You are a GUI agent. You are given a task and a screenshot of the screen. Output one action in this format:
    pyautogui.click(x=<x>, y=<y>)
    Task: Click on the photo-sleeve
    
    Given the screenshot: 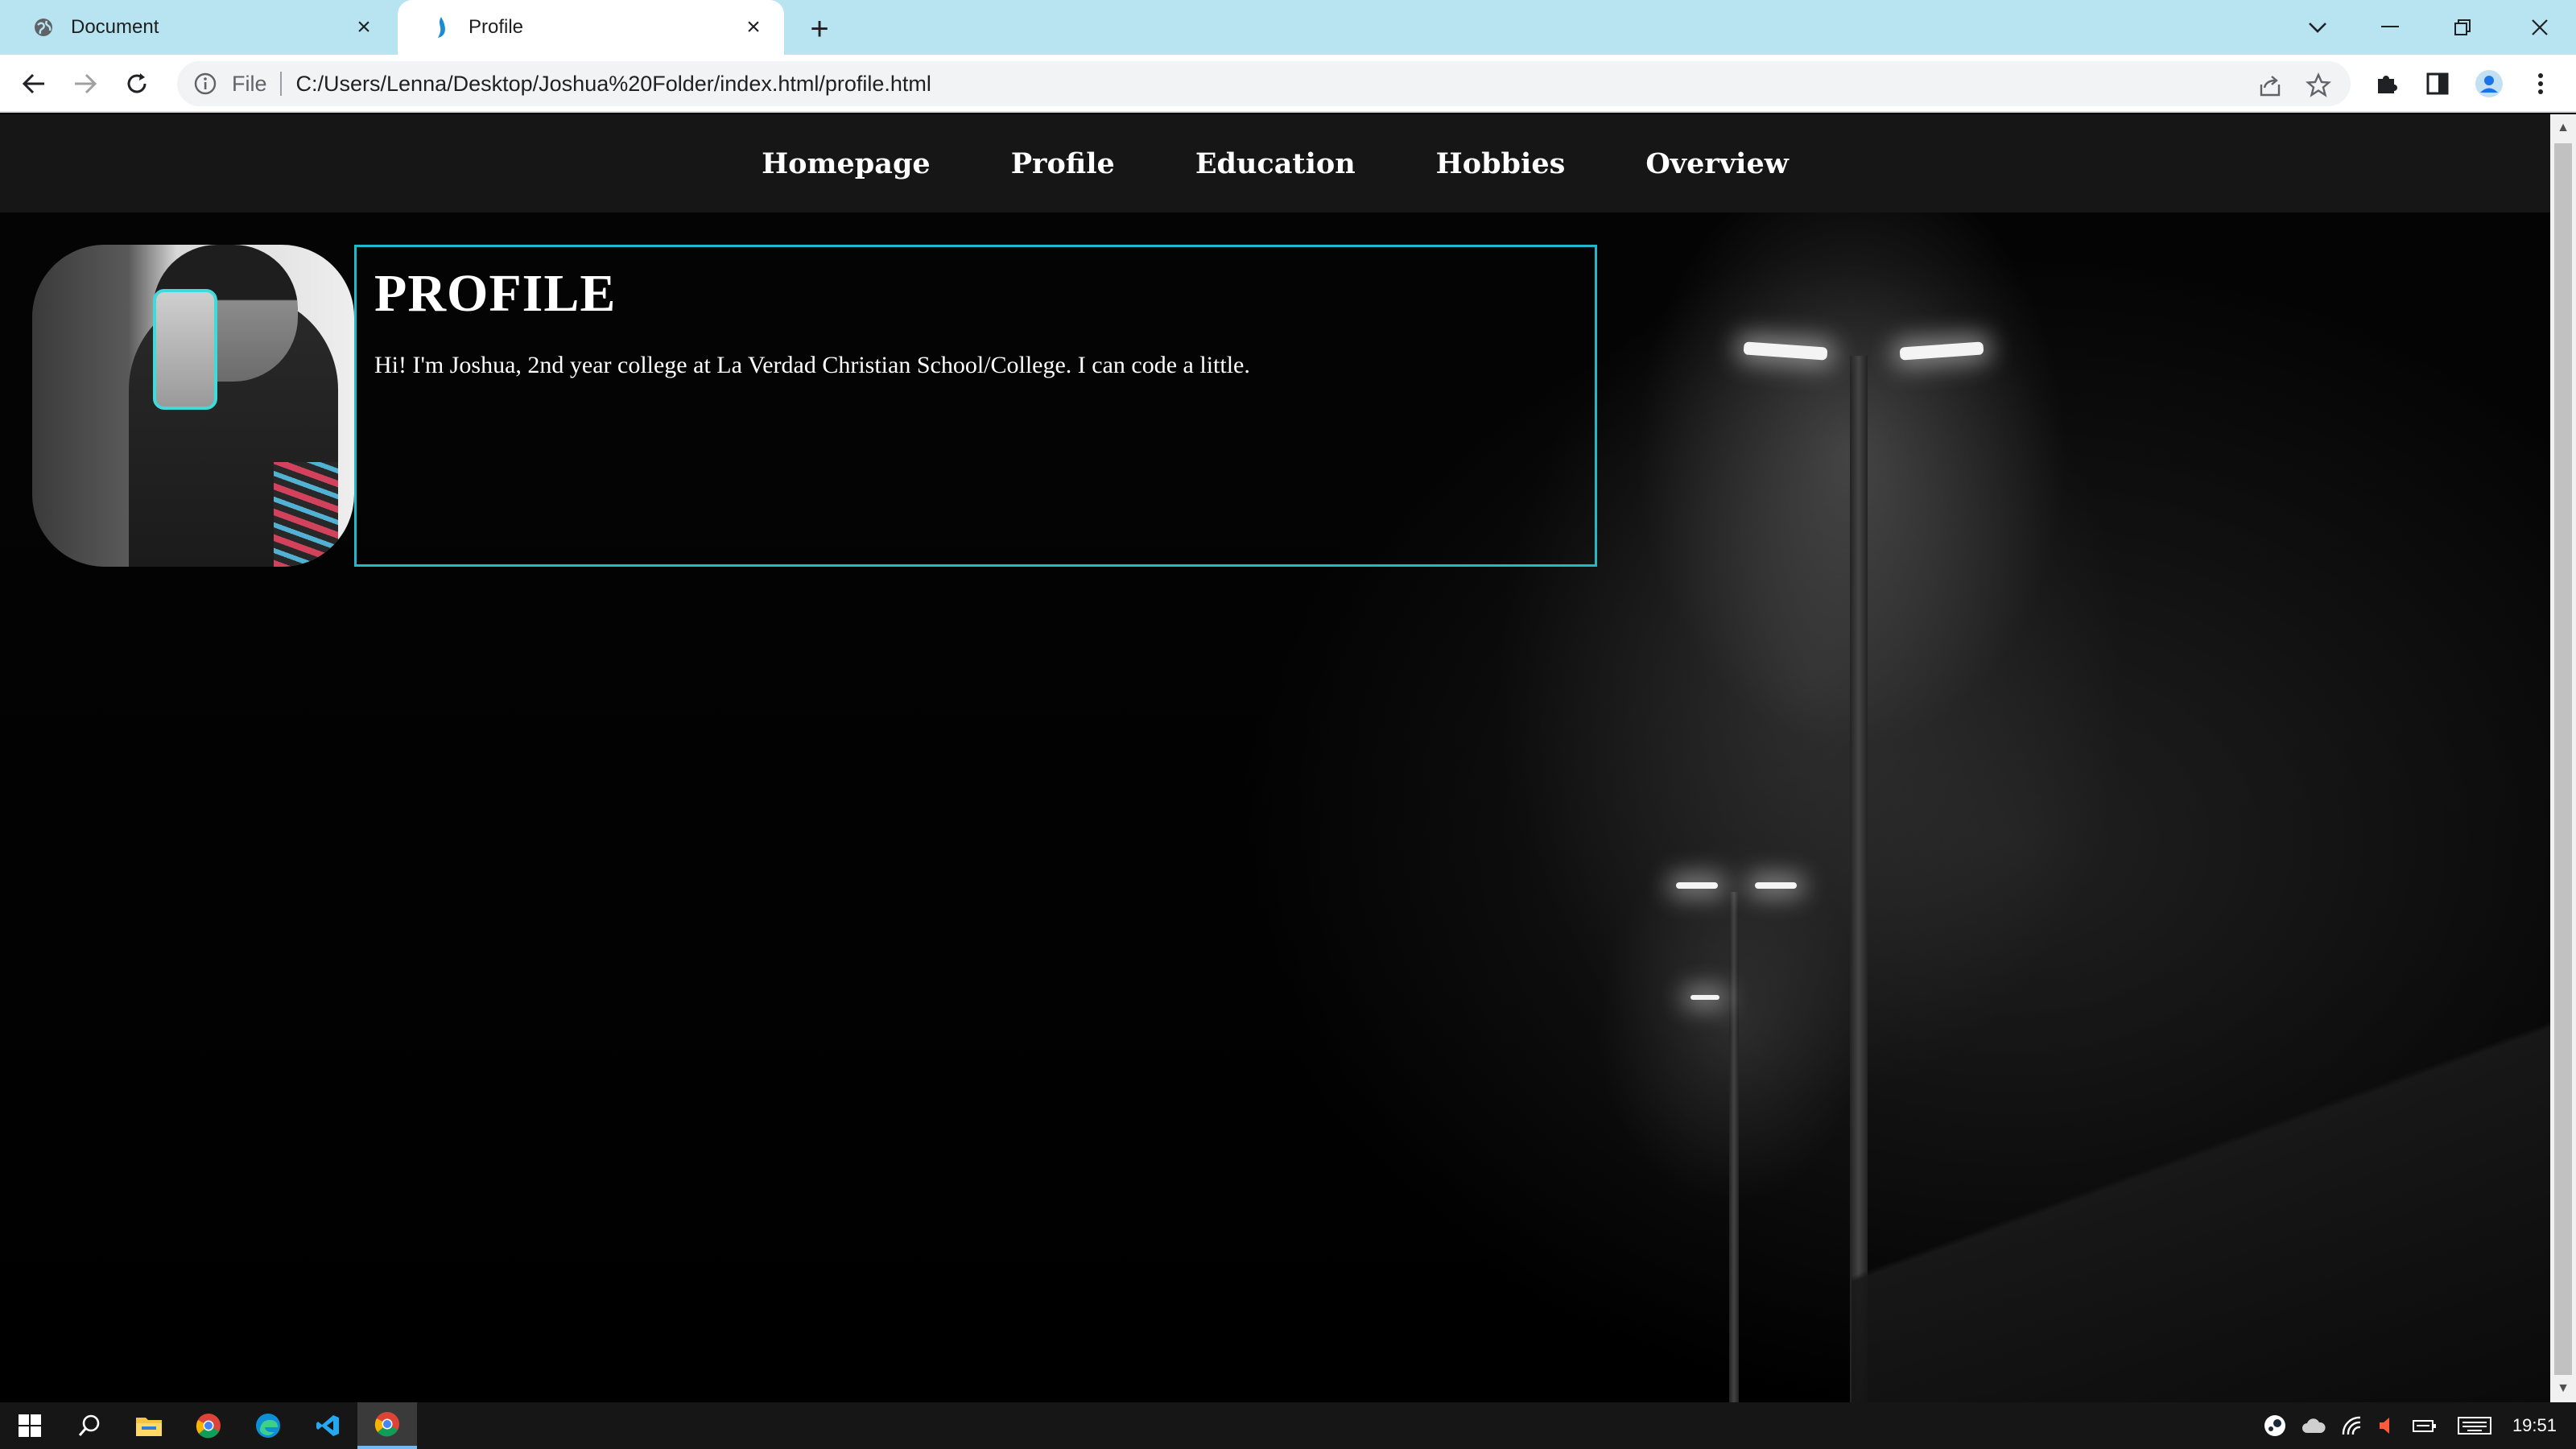 What is the action you would take?
    pyautogui.click(x=306, y=514)
    